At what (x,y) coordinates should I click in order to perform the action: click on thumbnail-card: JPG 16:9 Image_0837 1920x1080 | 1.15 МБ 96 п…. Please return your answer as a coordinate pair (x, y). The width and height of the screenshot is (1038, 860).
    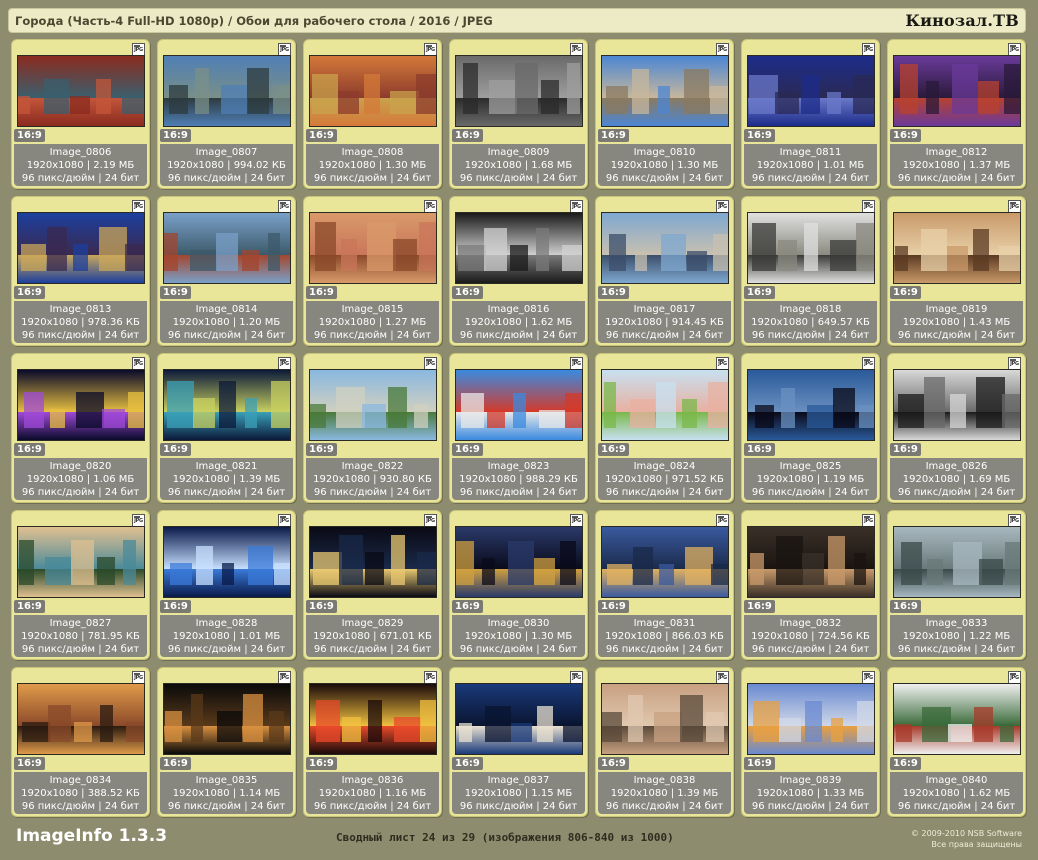
    Looking at the image, I should click on (518, 742).